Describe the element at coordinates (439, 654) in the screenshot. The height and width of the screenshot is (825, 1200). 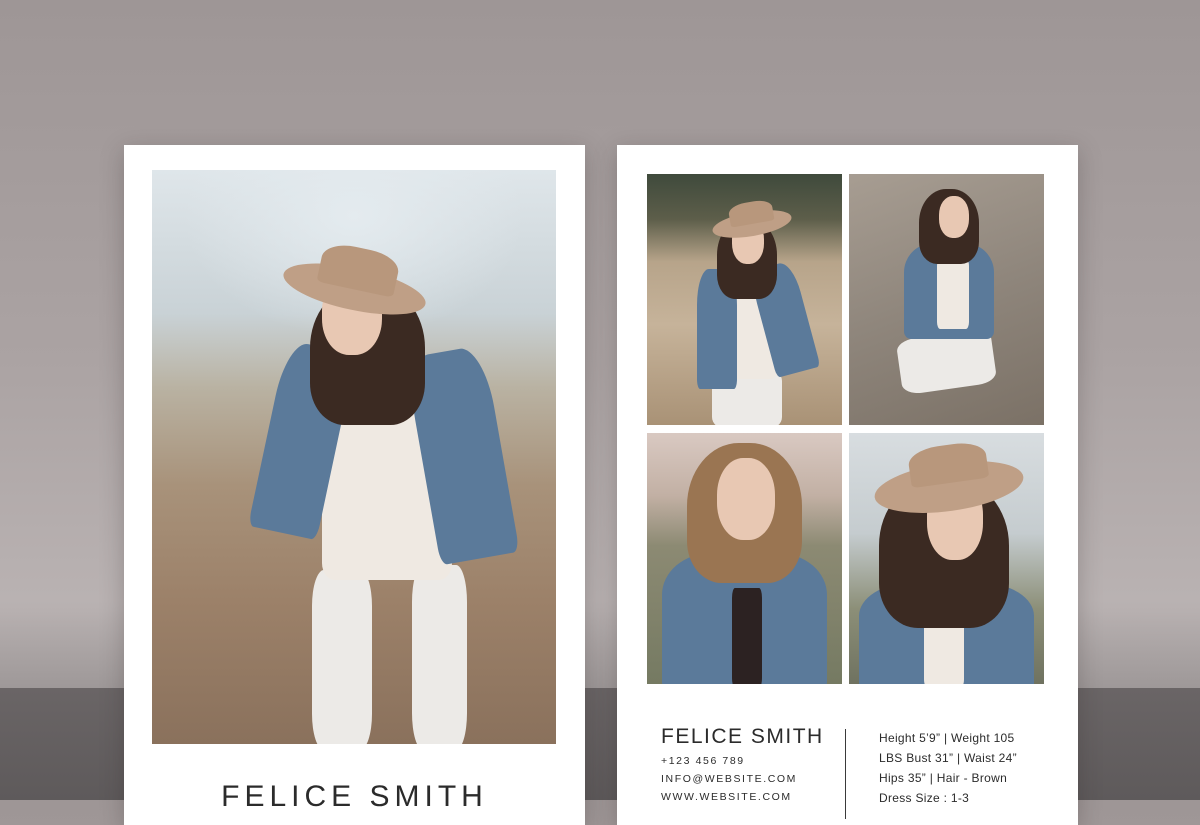
I see `figure-jeans-right` at that location.